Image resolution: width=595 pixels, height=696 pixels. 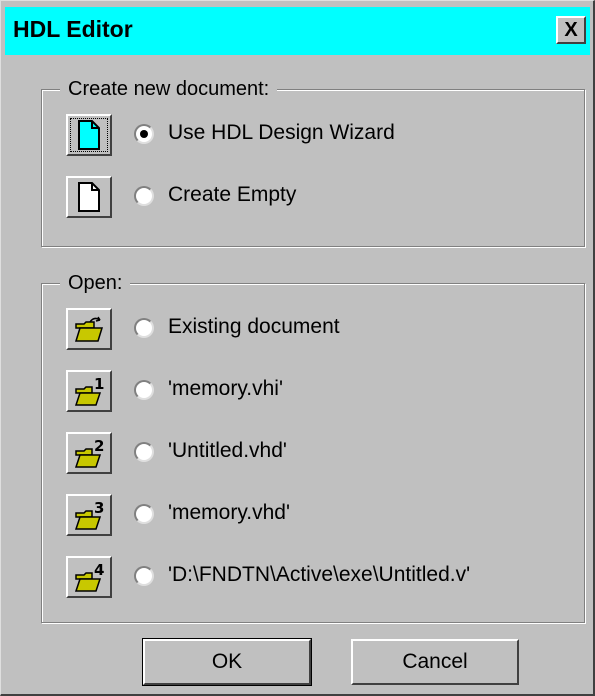 I want to click on close-button: X, so click(x=571, y=30).